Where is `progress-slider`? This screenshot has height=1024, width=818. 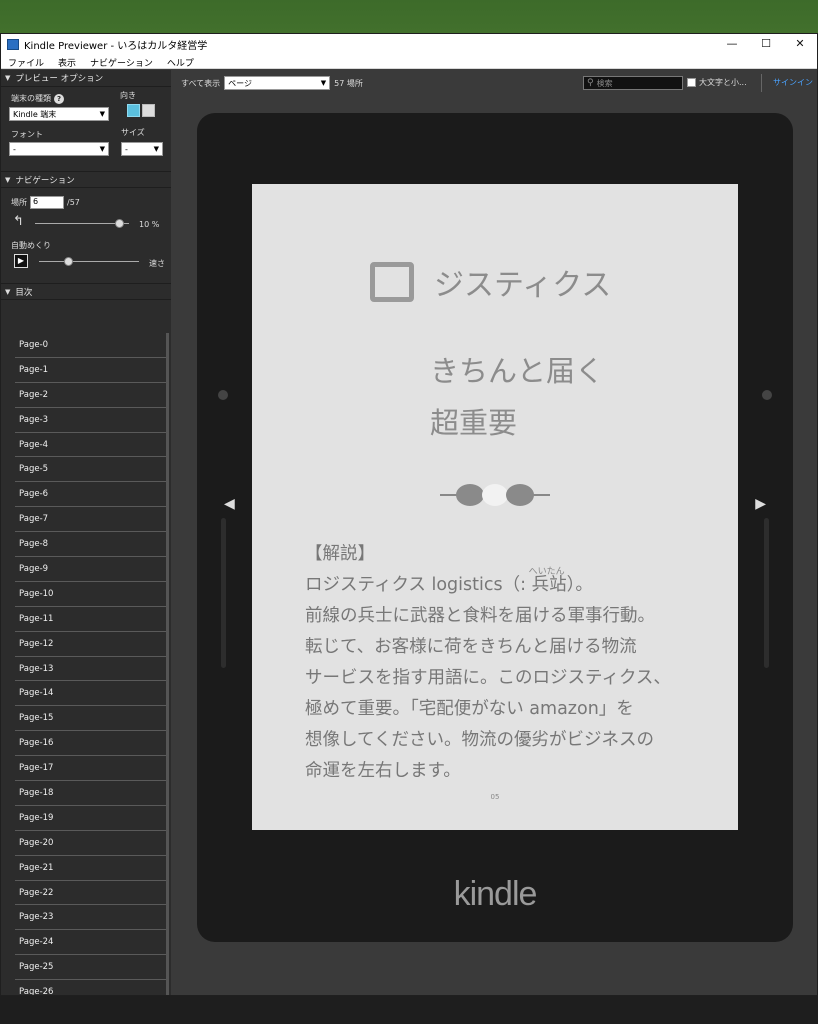 progress-slider is located at coordinates (82, 224).